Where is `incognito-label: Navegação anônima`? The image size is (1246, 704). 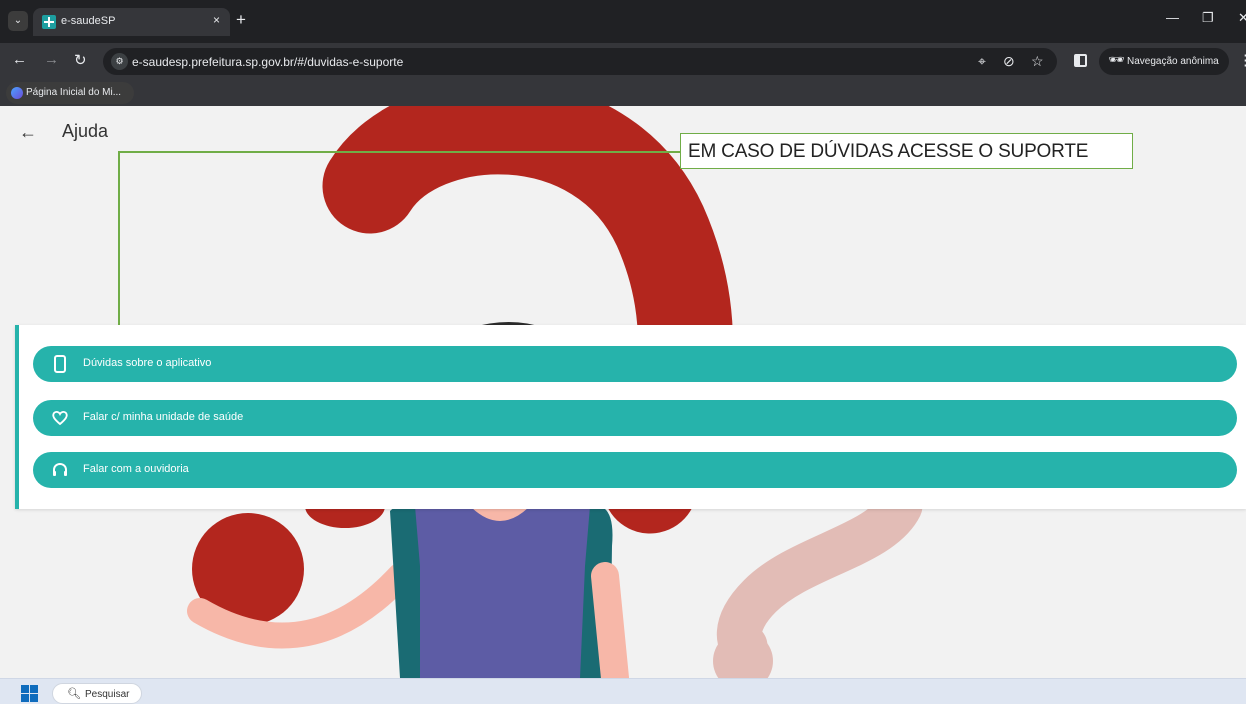
incognito-label: Navegação anônima is located at coordinates (1173, 61).